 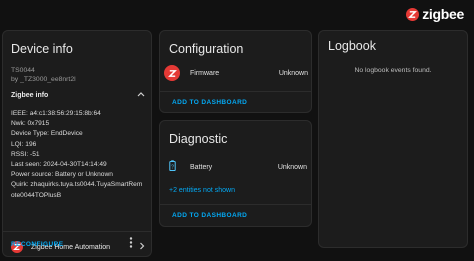 I want to click on chevron-up-icon, so click(x=141, y=95).